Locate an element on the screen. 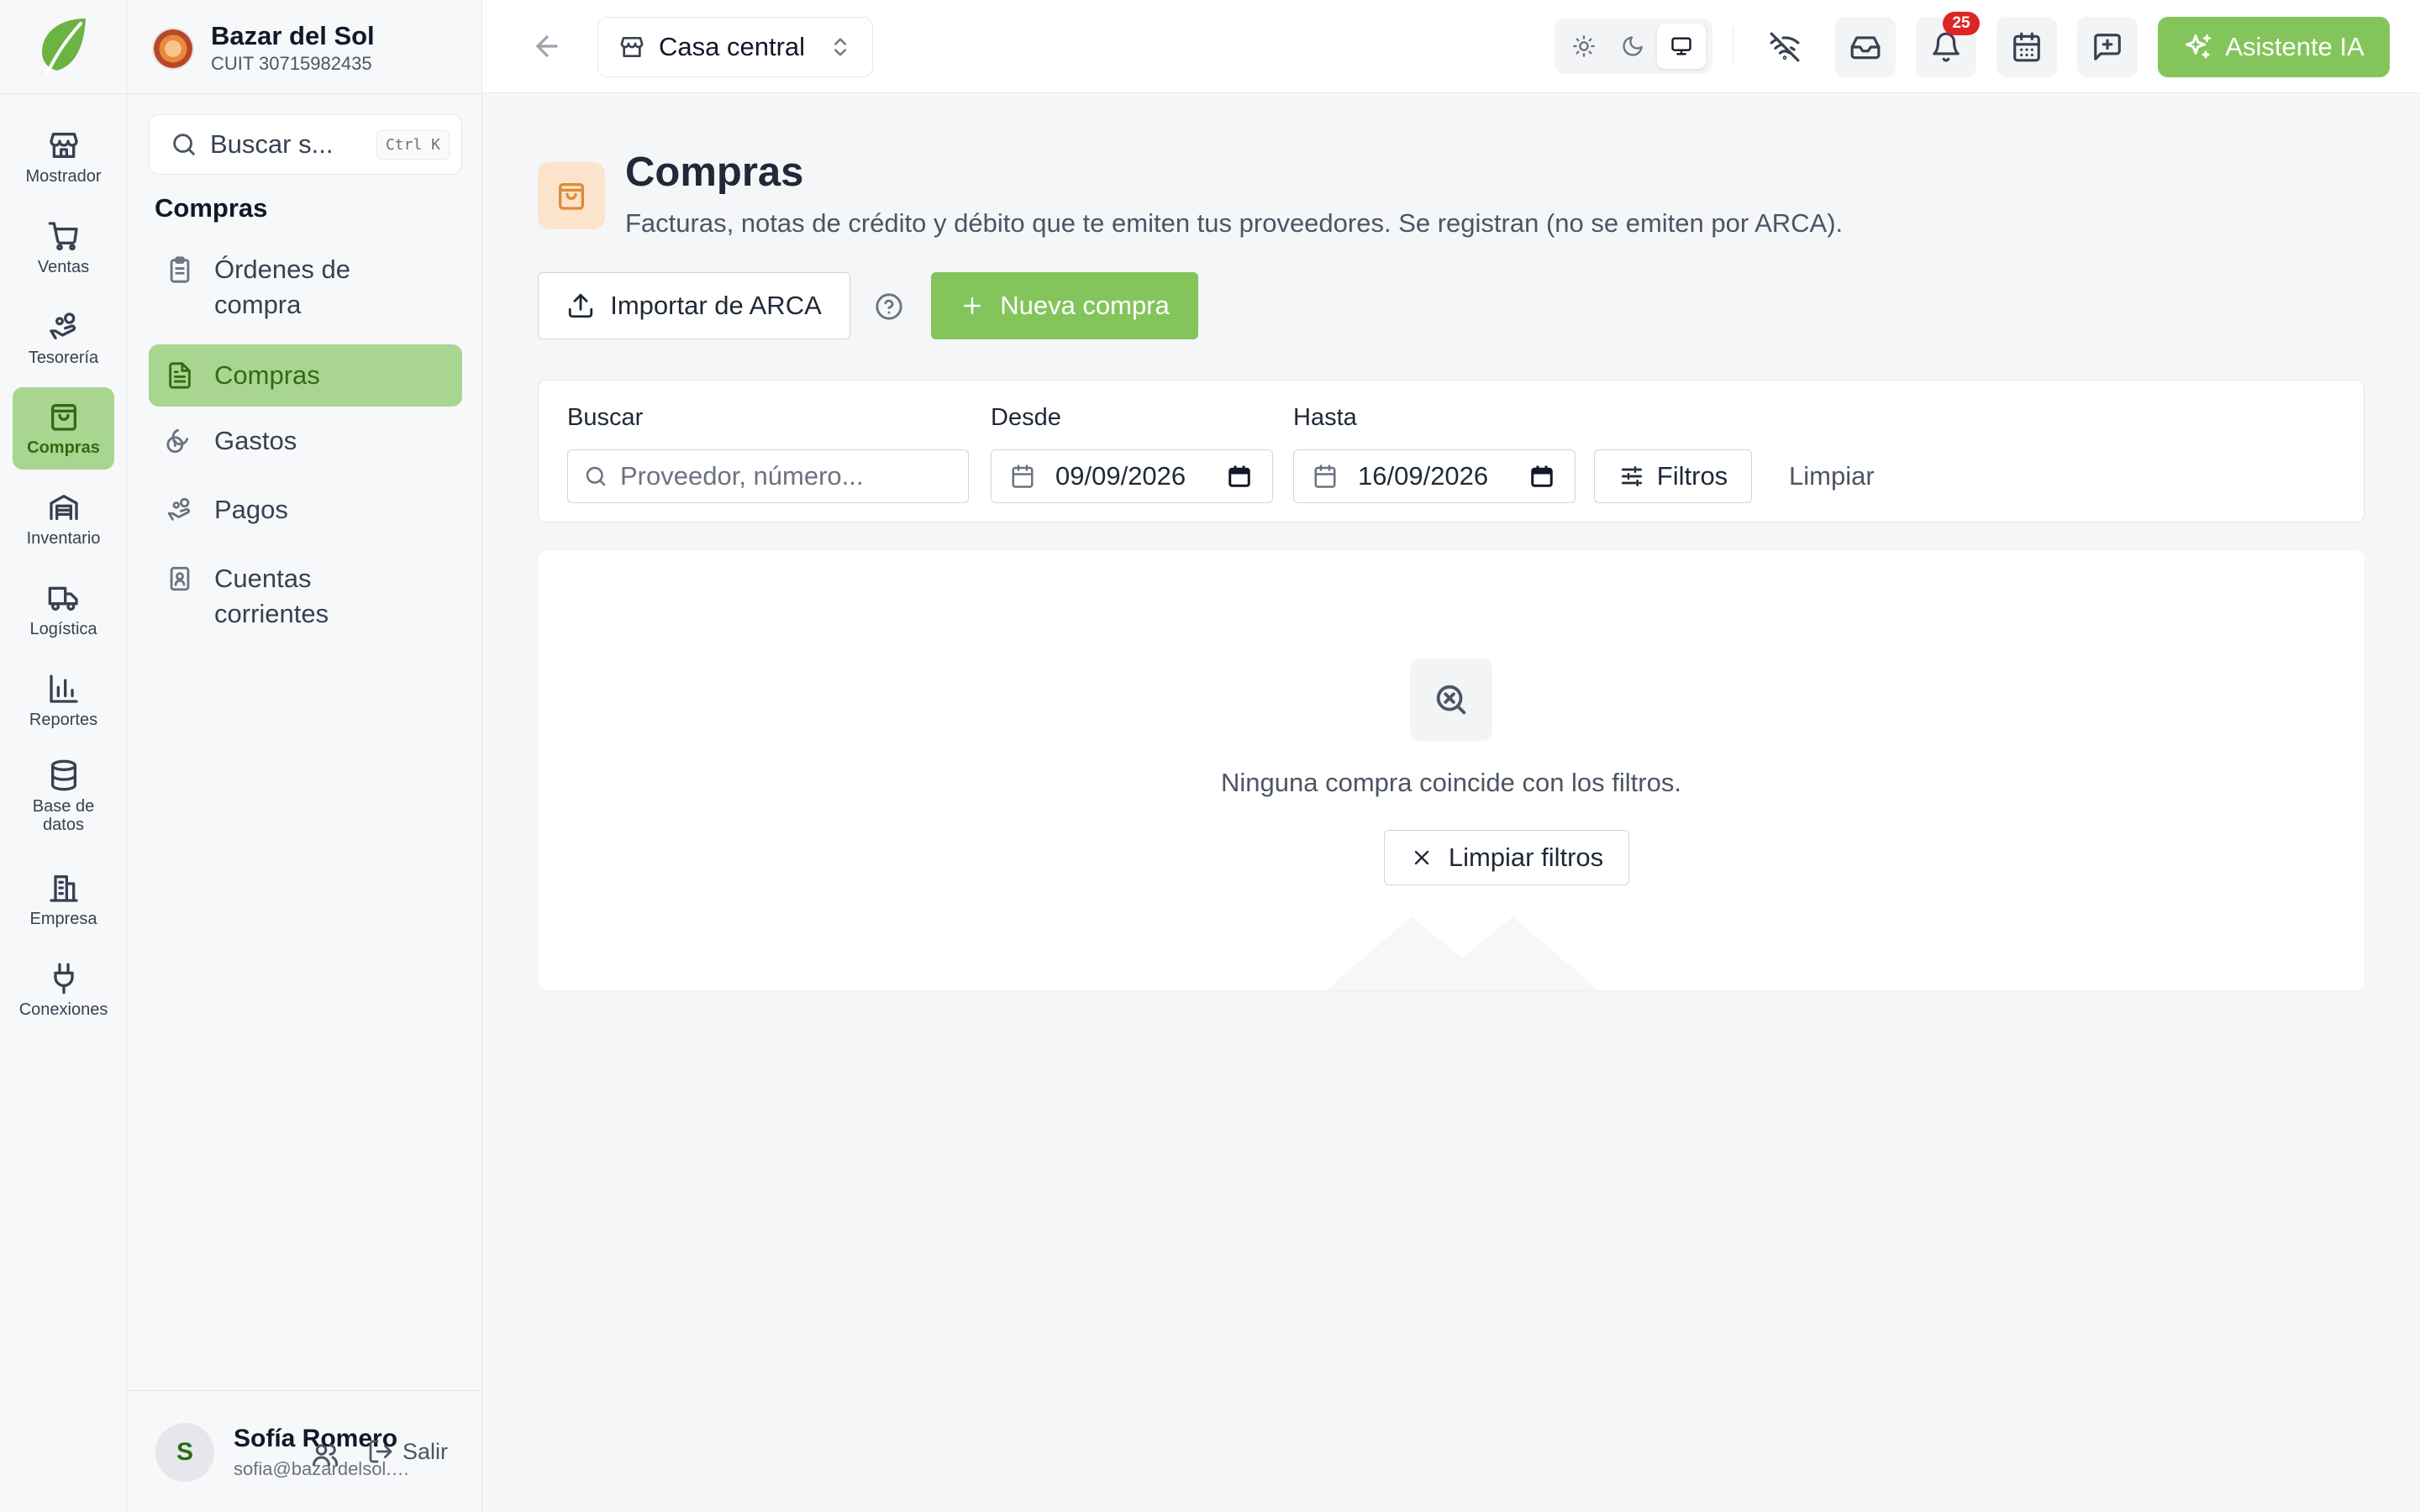 The height and width of the screenshot is (1512, 2420). monitor-icon is located at coordinates (1681, 46).